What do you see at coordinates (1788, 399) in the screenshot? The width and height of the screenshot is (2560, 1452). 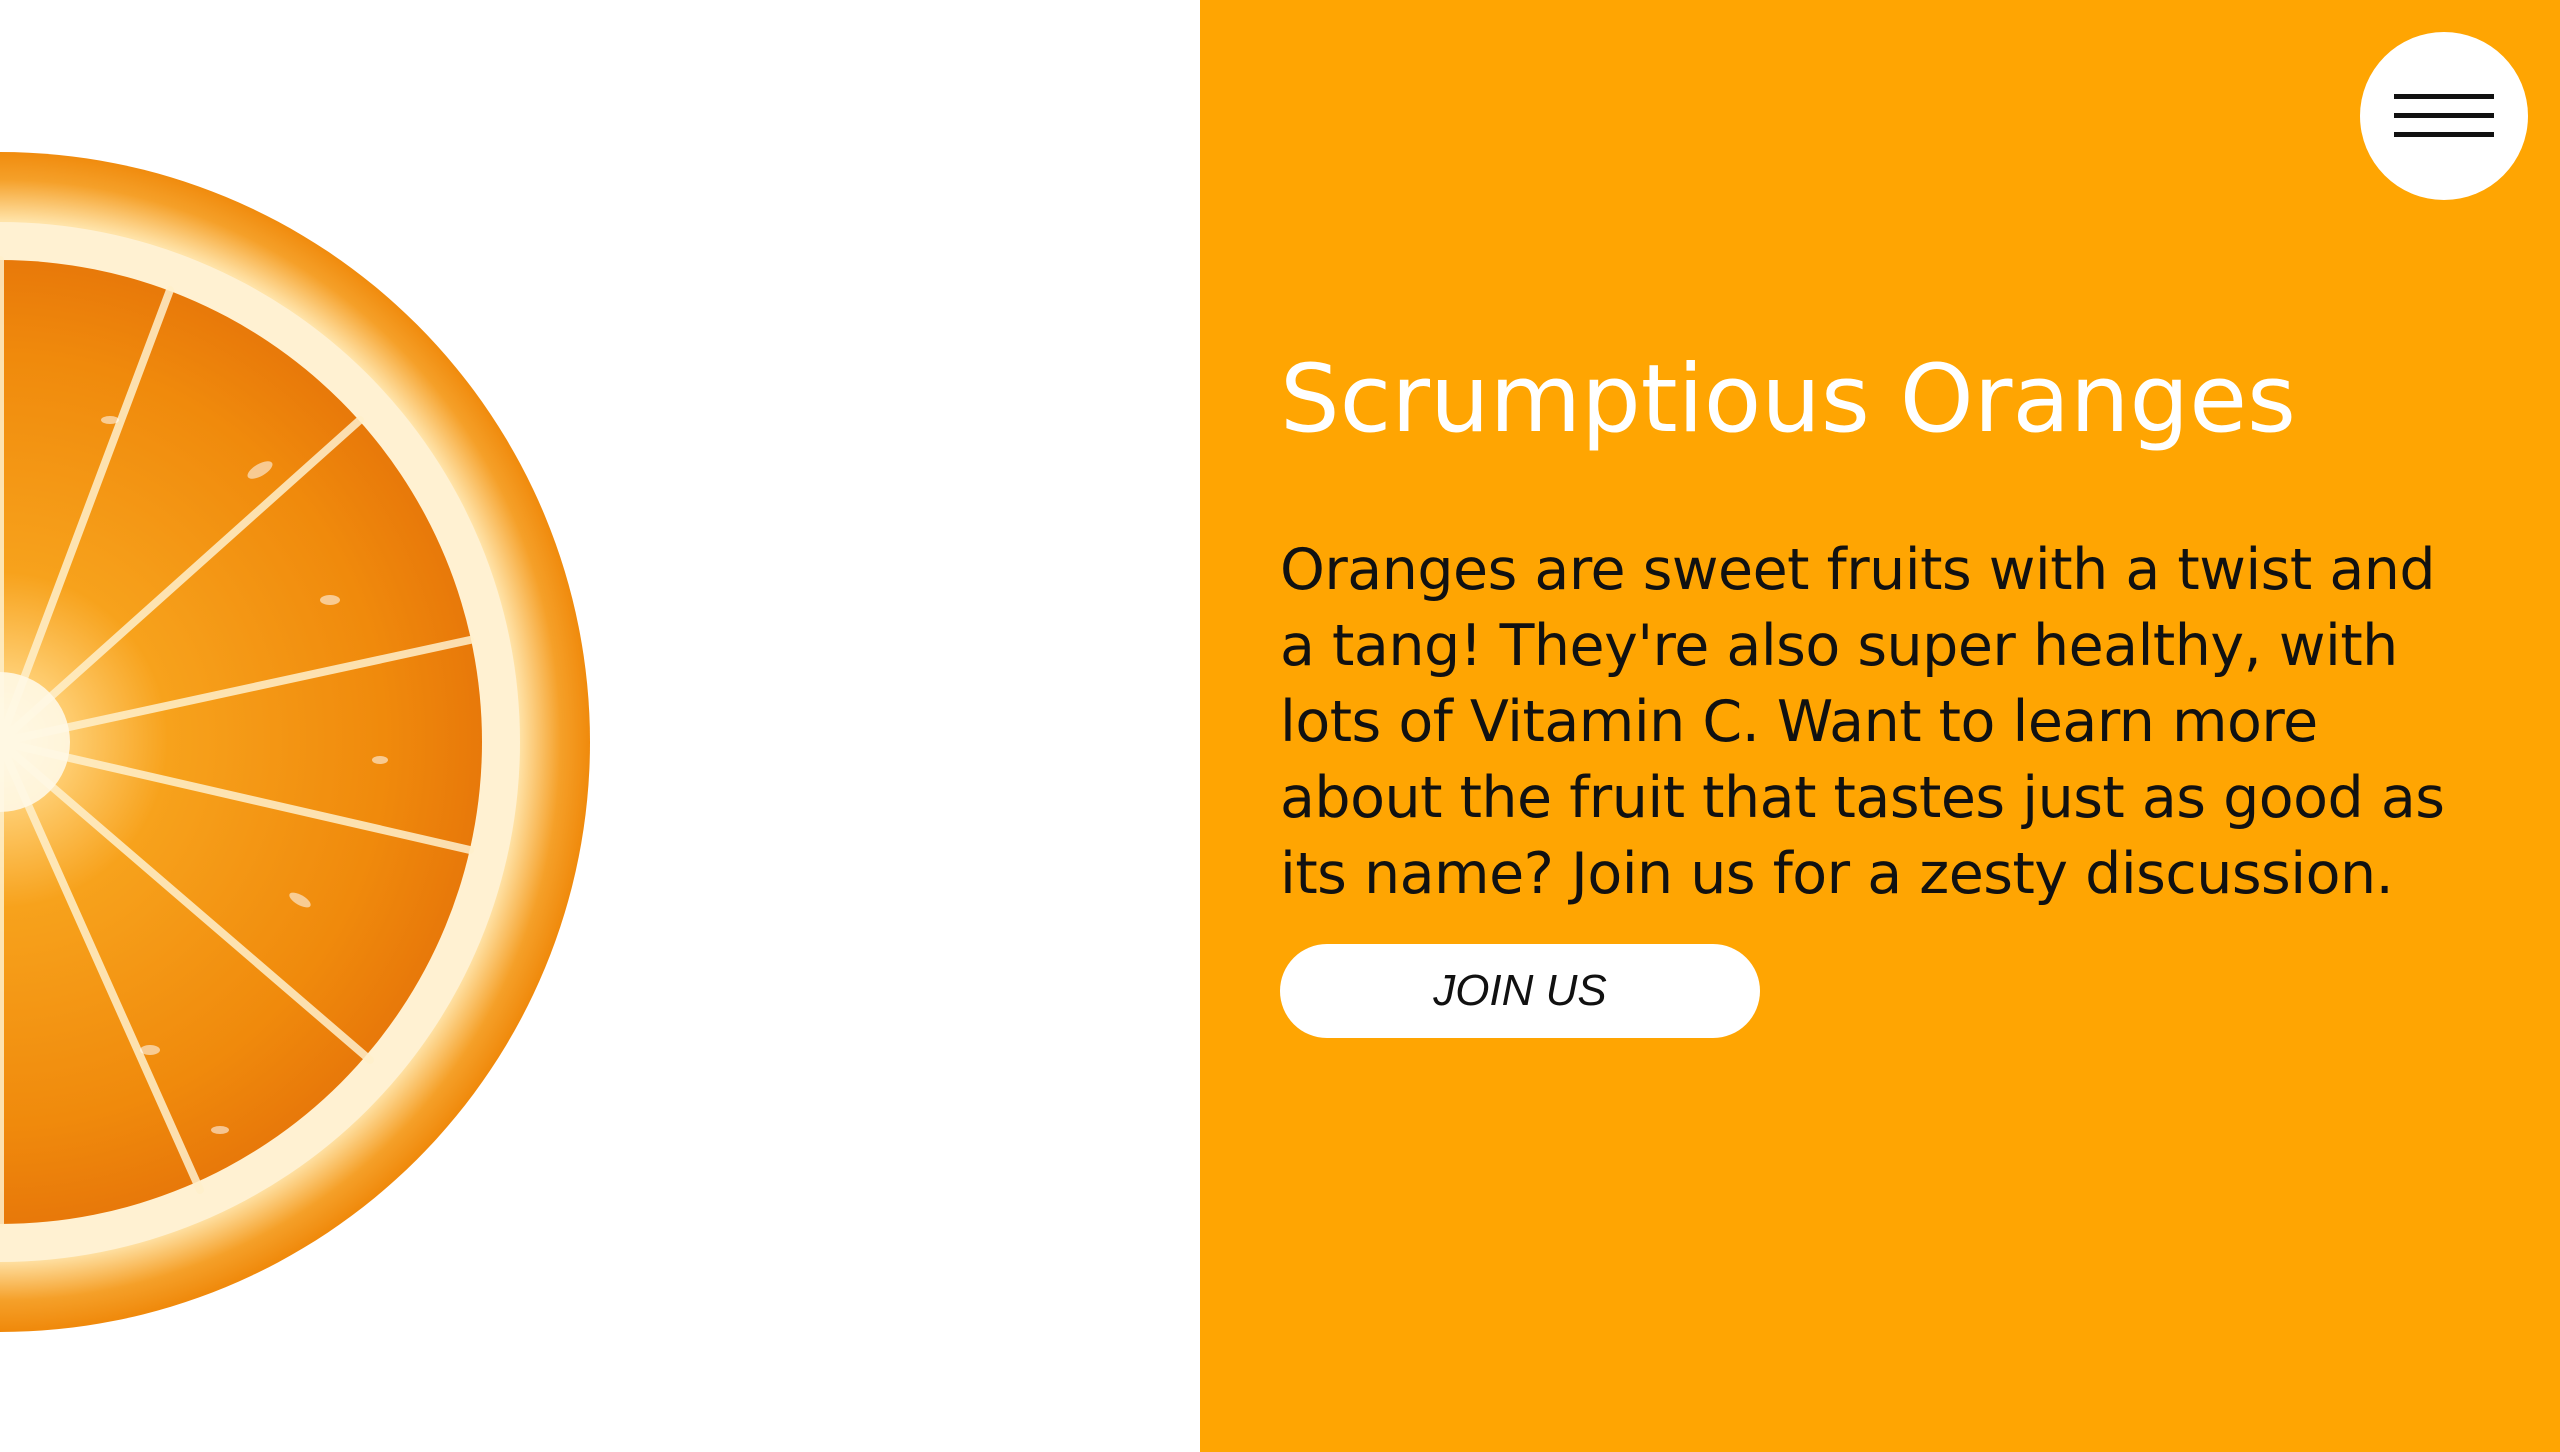 I see `page-title: Scrumptious Oranges` at bounding box center [1788, 399].